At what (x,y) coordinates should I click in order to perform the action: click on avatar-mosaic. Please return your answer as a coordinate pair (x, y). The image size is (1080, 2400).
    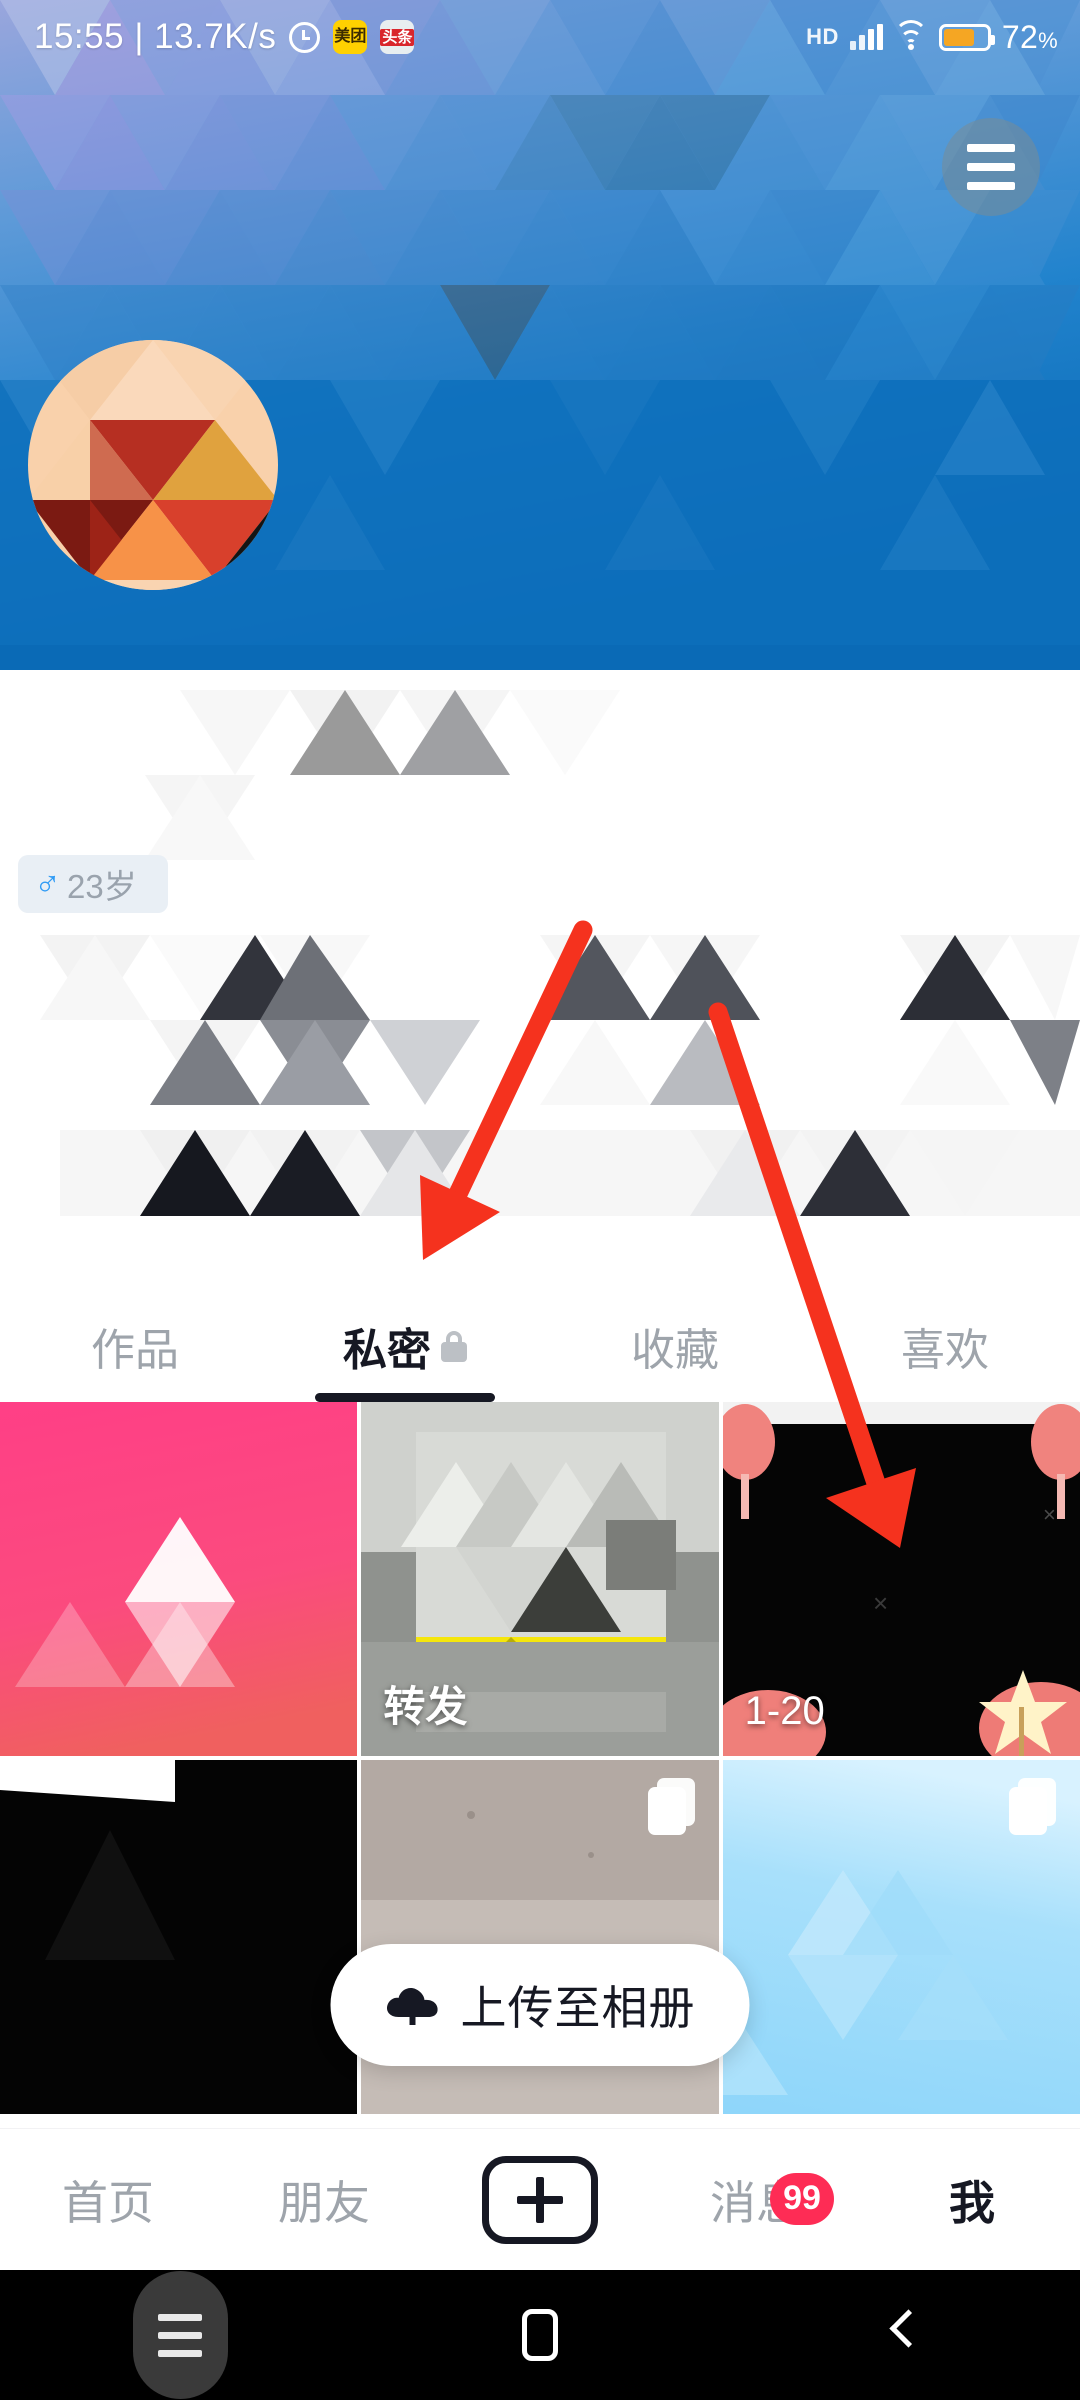
    Looking at the image, I should click on (153, 465).